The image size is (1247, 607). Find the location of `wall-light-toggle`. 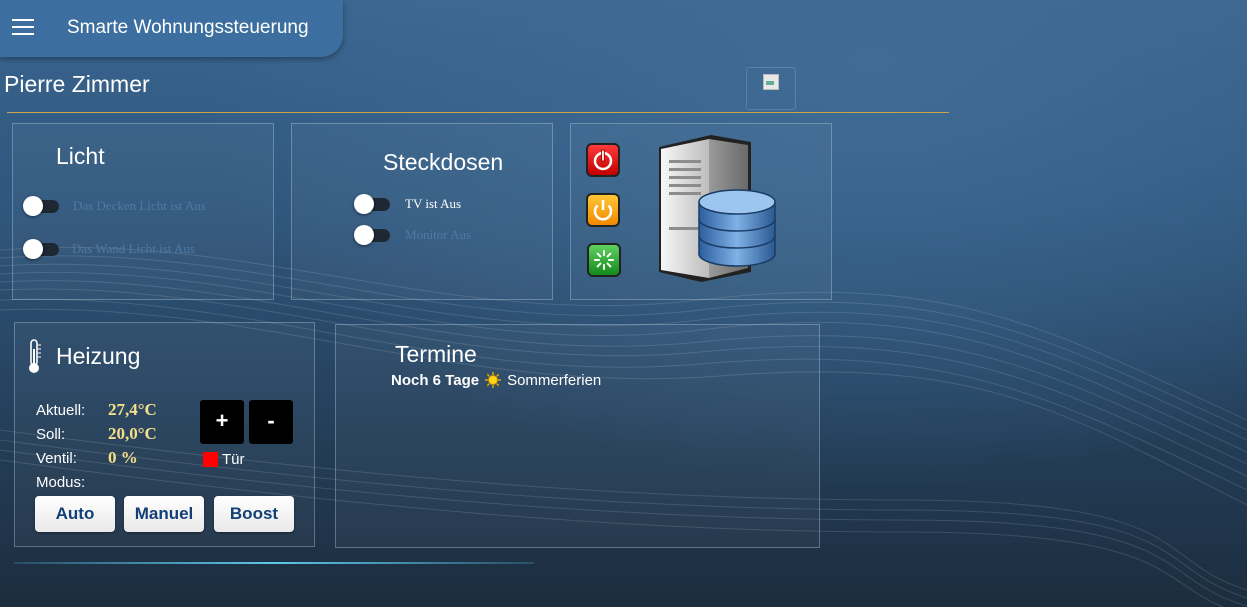

wall-light-toggle is located at coordinates (42, 249).